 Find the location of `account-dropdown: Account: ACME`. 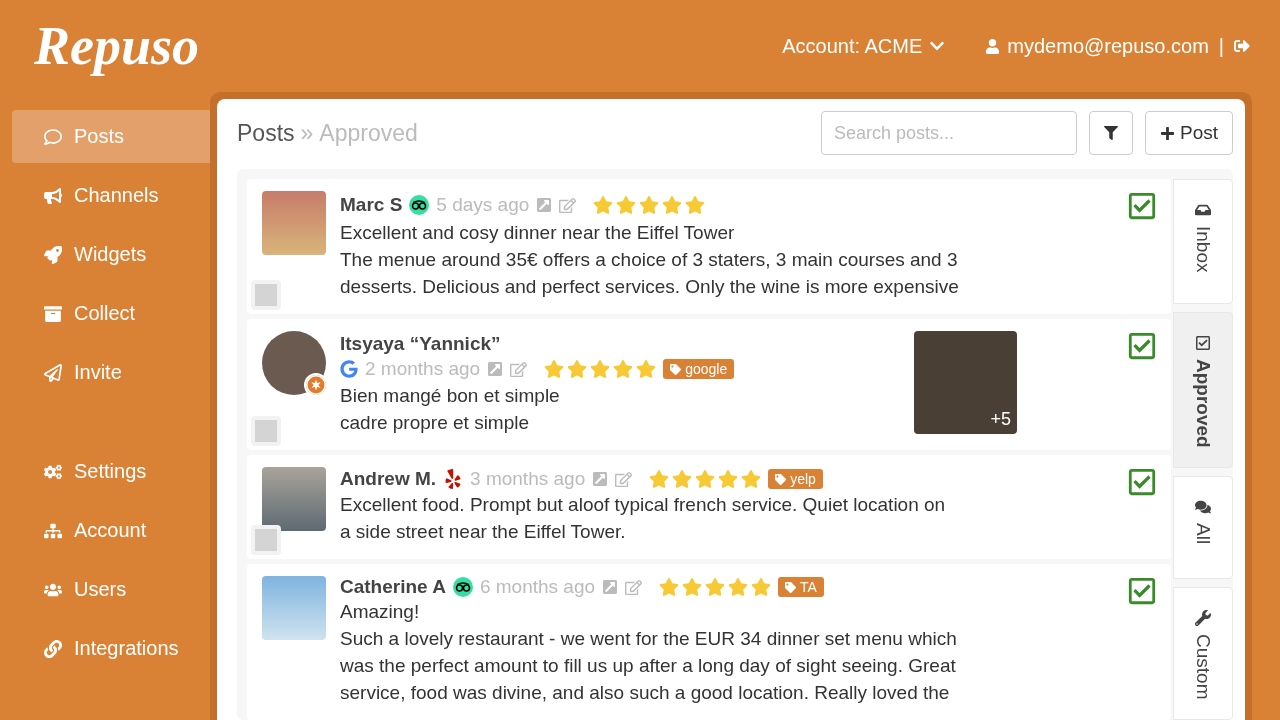

account-dropdown: Account: ACME is located at coordinates (864, 46).